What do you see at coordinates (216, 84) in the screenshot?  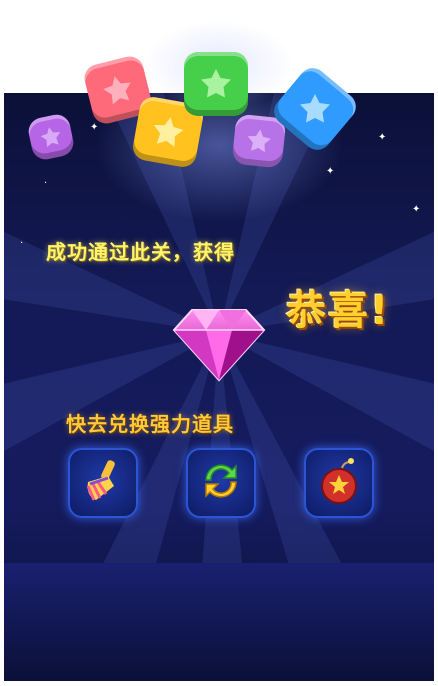 I see `green-block-icon` at bounding box center [216, 84].